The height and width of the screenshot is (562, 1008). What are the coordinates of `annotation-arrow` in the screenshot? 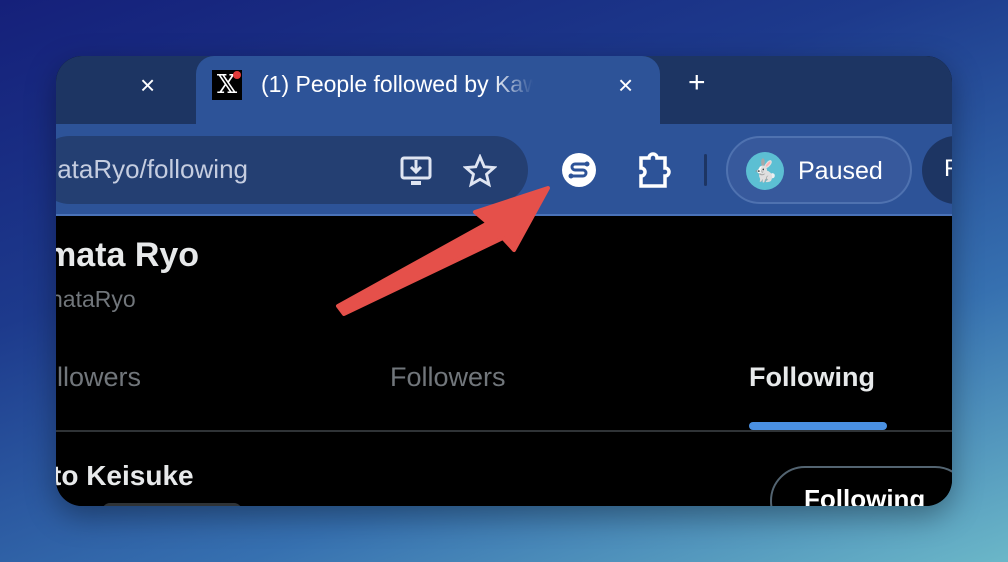 It's located at (443, 251).